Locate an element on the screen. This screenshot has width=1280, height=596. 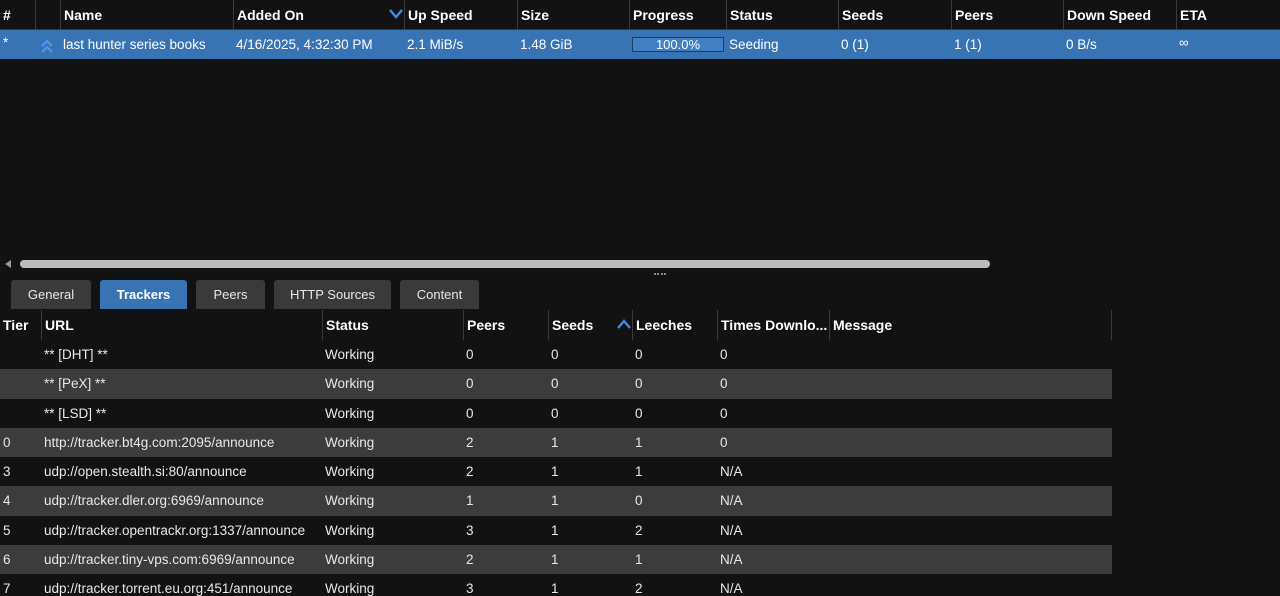
scroll-left-arrow-icon is located at coordinates (8, 264).